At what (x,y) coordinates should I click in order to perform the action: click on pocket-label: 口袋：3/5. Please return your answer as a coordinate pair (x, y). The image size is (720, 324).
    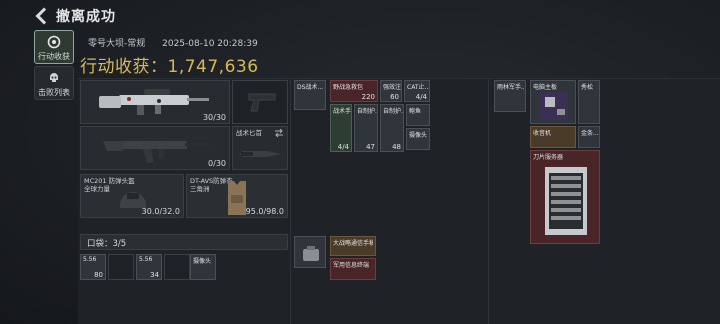
    Looking at the image, I should click on (107, 244).